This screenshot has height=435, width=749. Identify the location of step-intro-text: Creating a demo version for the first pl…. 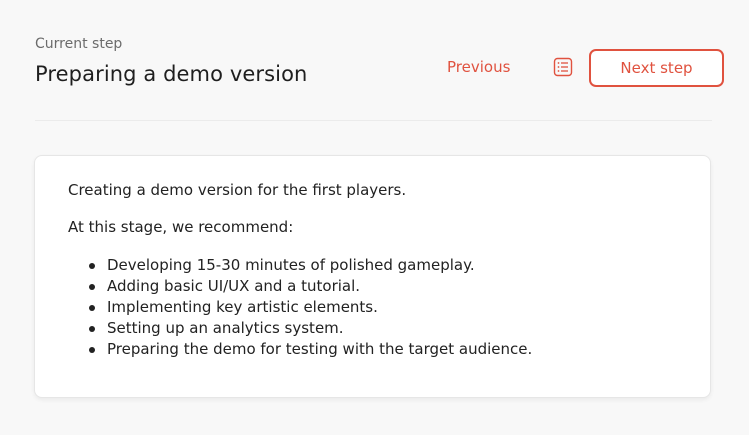
(237, 190).